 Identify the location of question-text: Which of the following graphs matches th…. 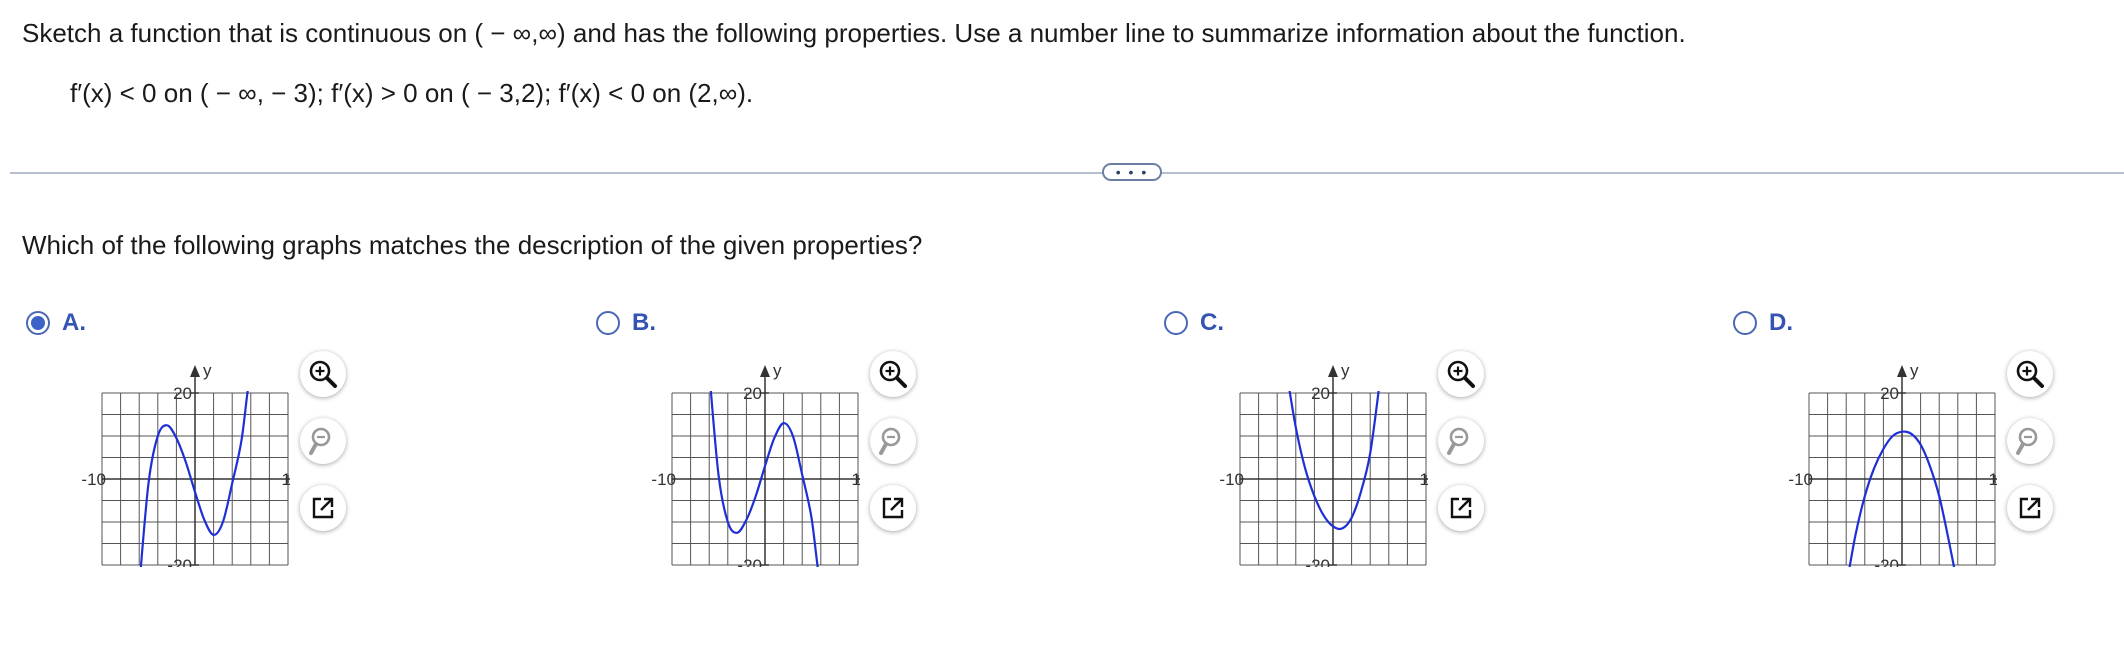
(472, 245).